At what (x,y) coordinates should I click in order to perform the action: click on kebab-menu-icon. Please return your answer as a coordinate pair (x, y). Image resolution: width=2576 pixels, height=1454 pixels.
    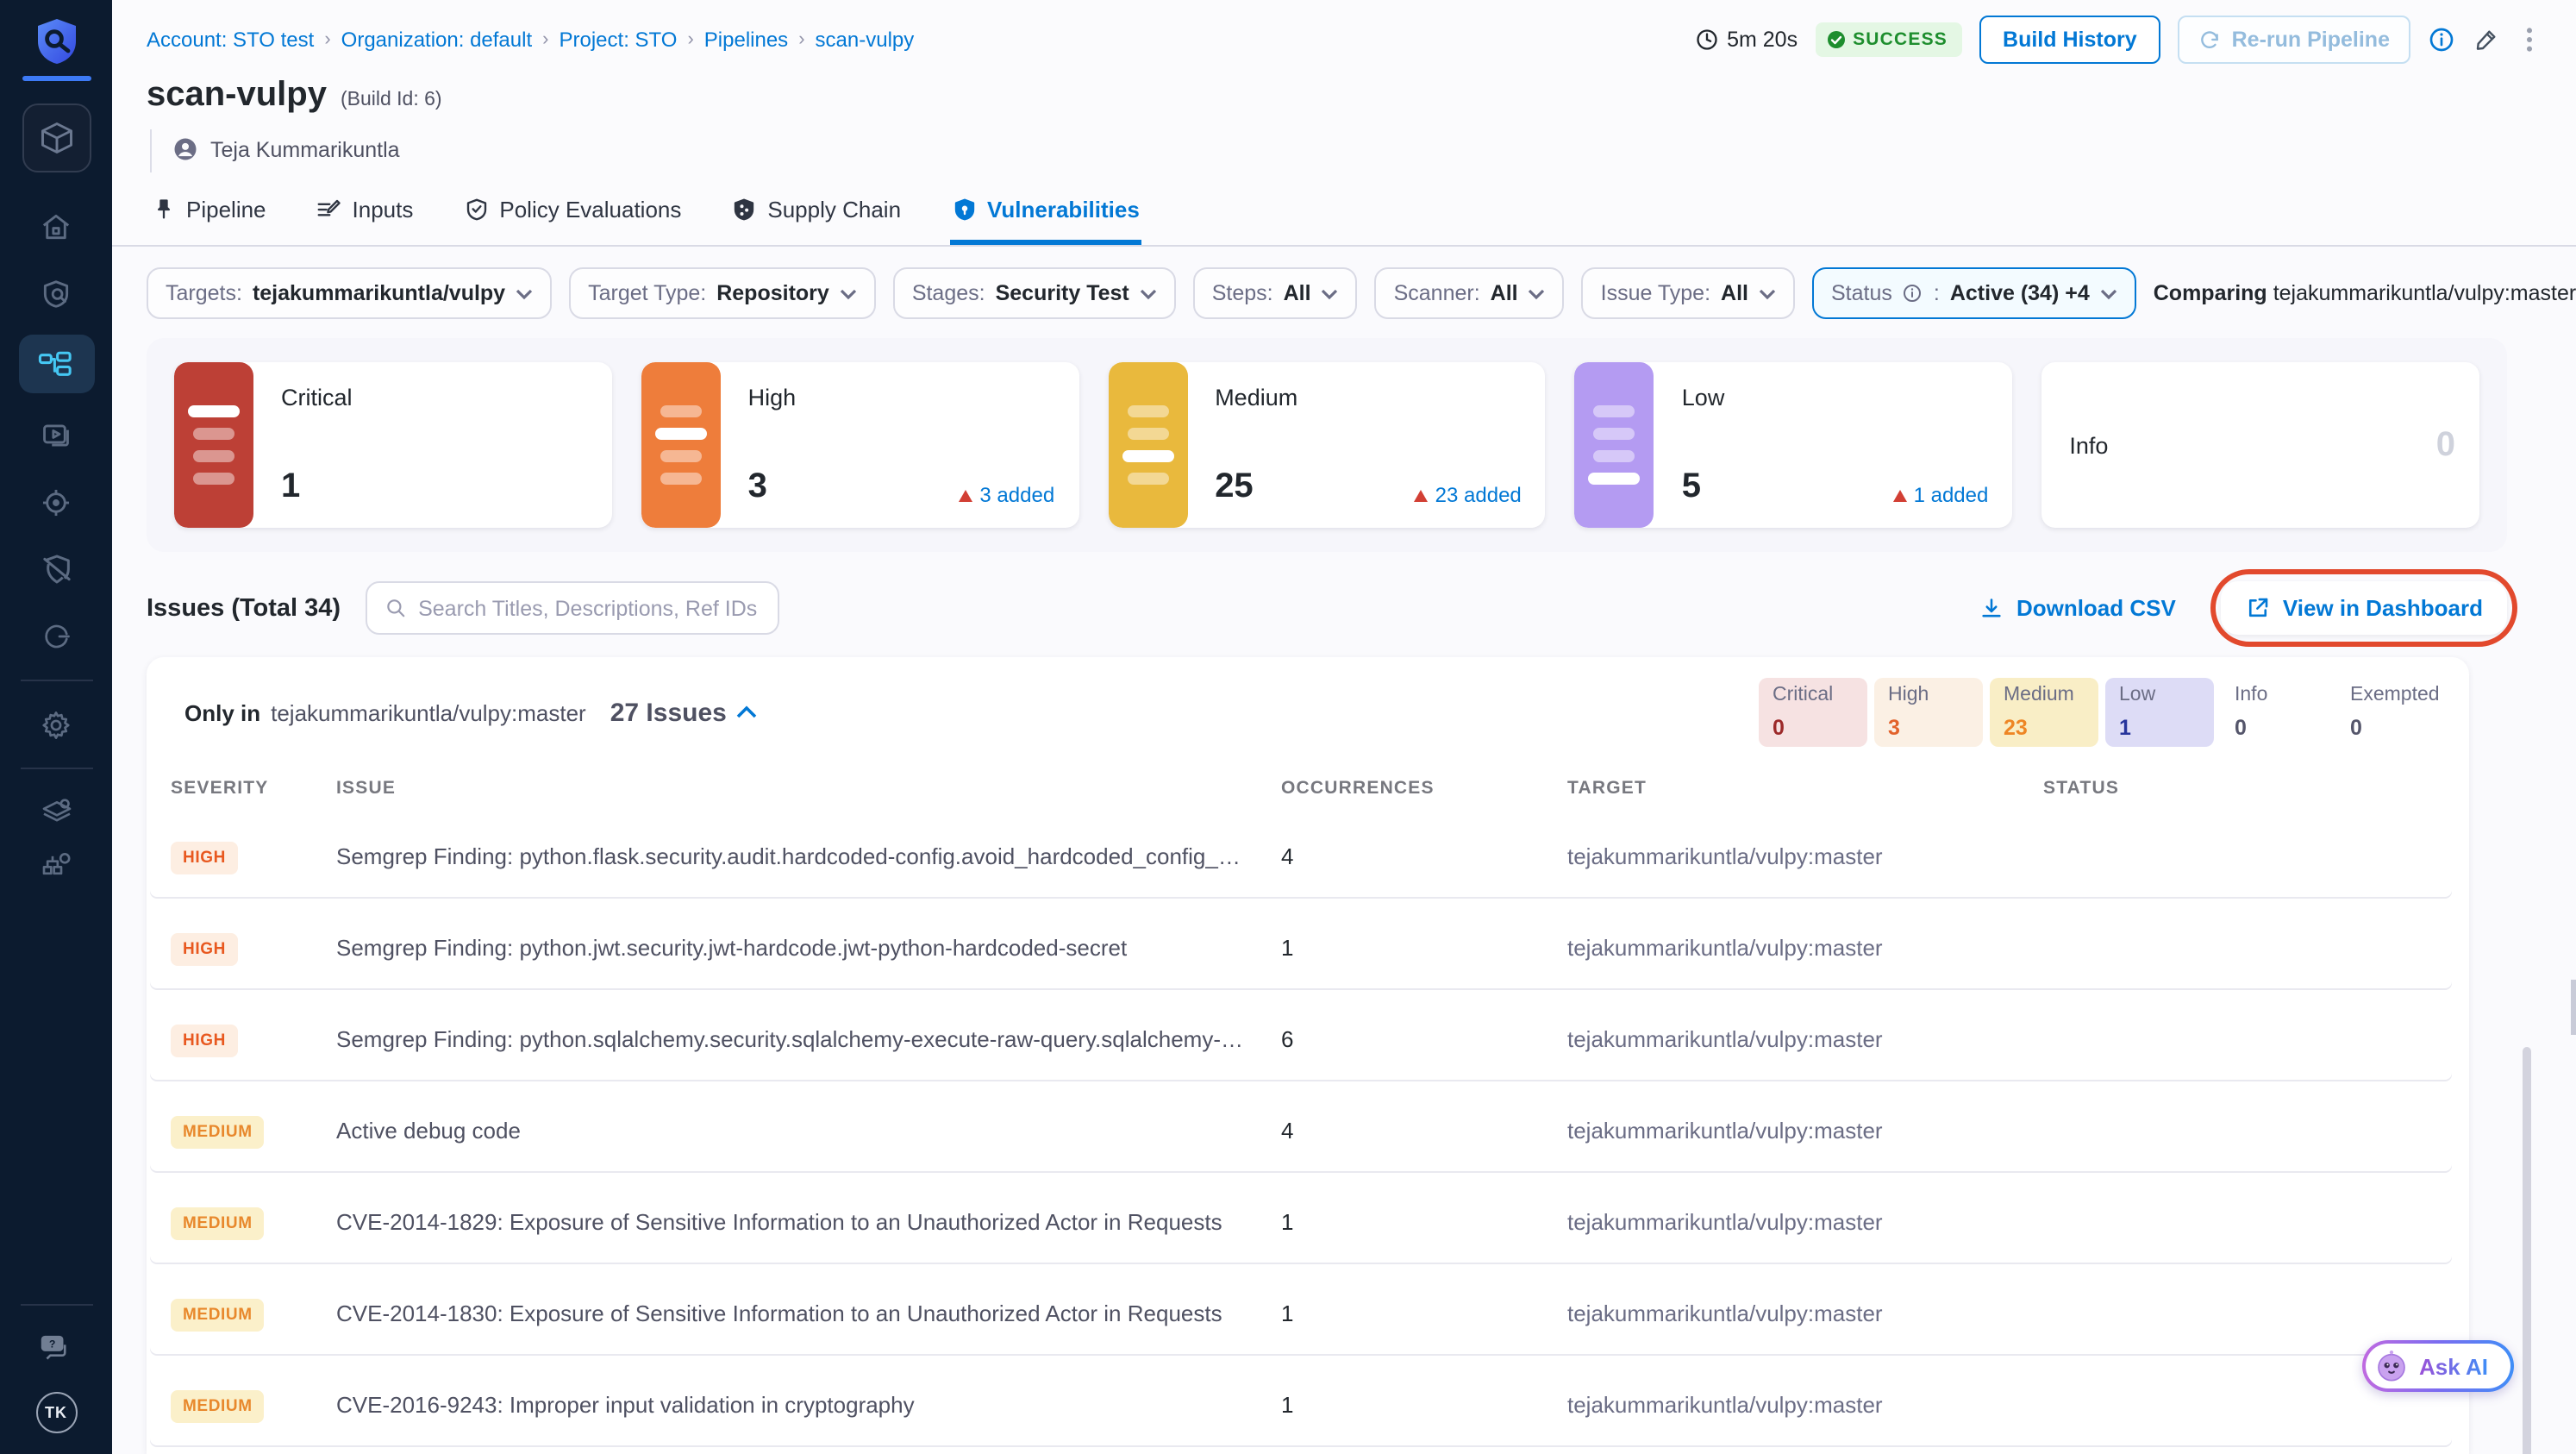
    Looking at the image, I should click on (2529, 39).